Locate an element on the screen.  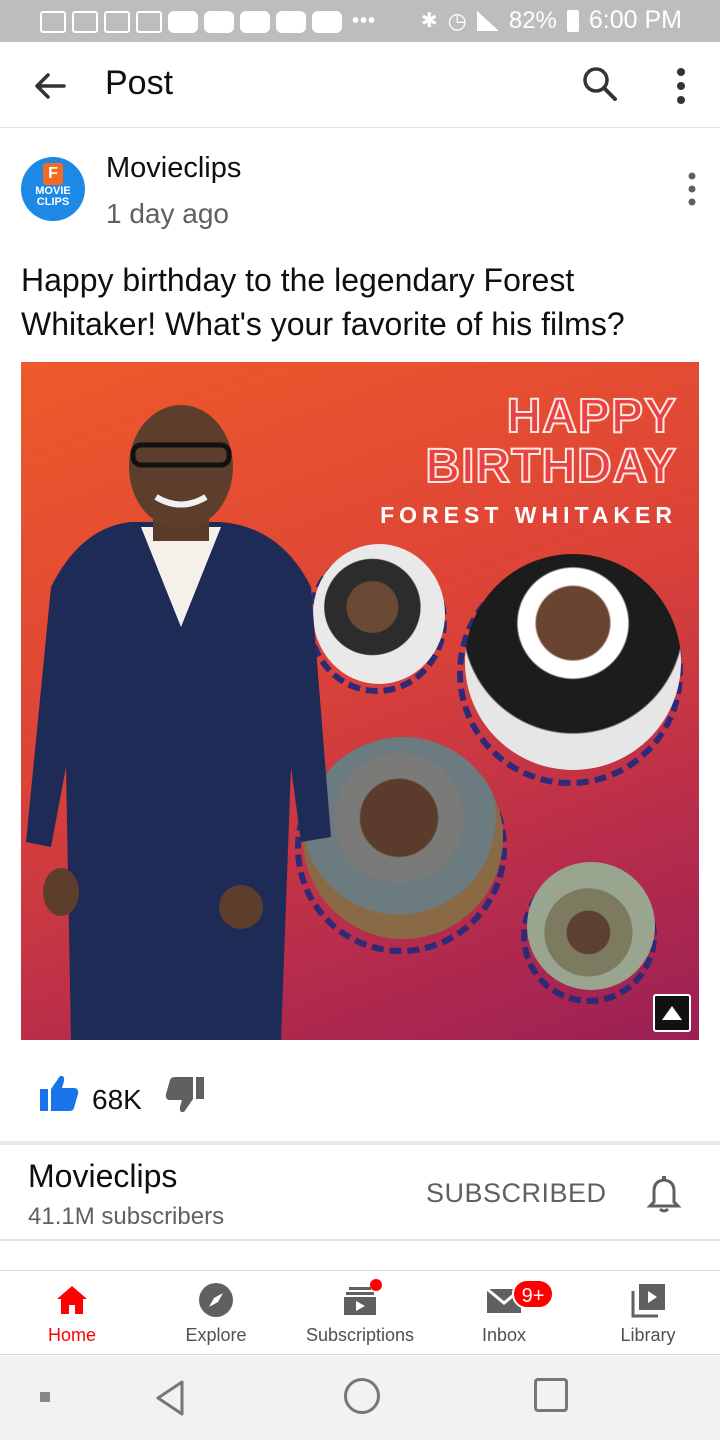
subscriber-count: 41.1M subscribers is located at coordinates (126, 1216).